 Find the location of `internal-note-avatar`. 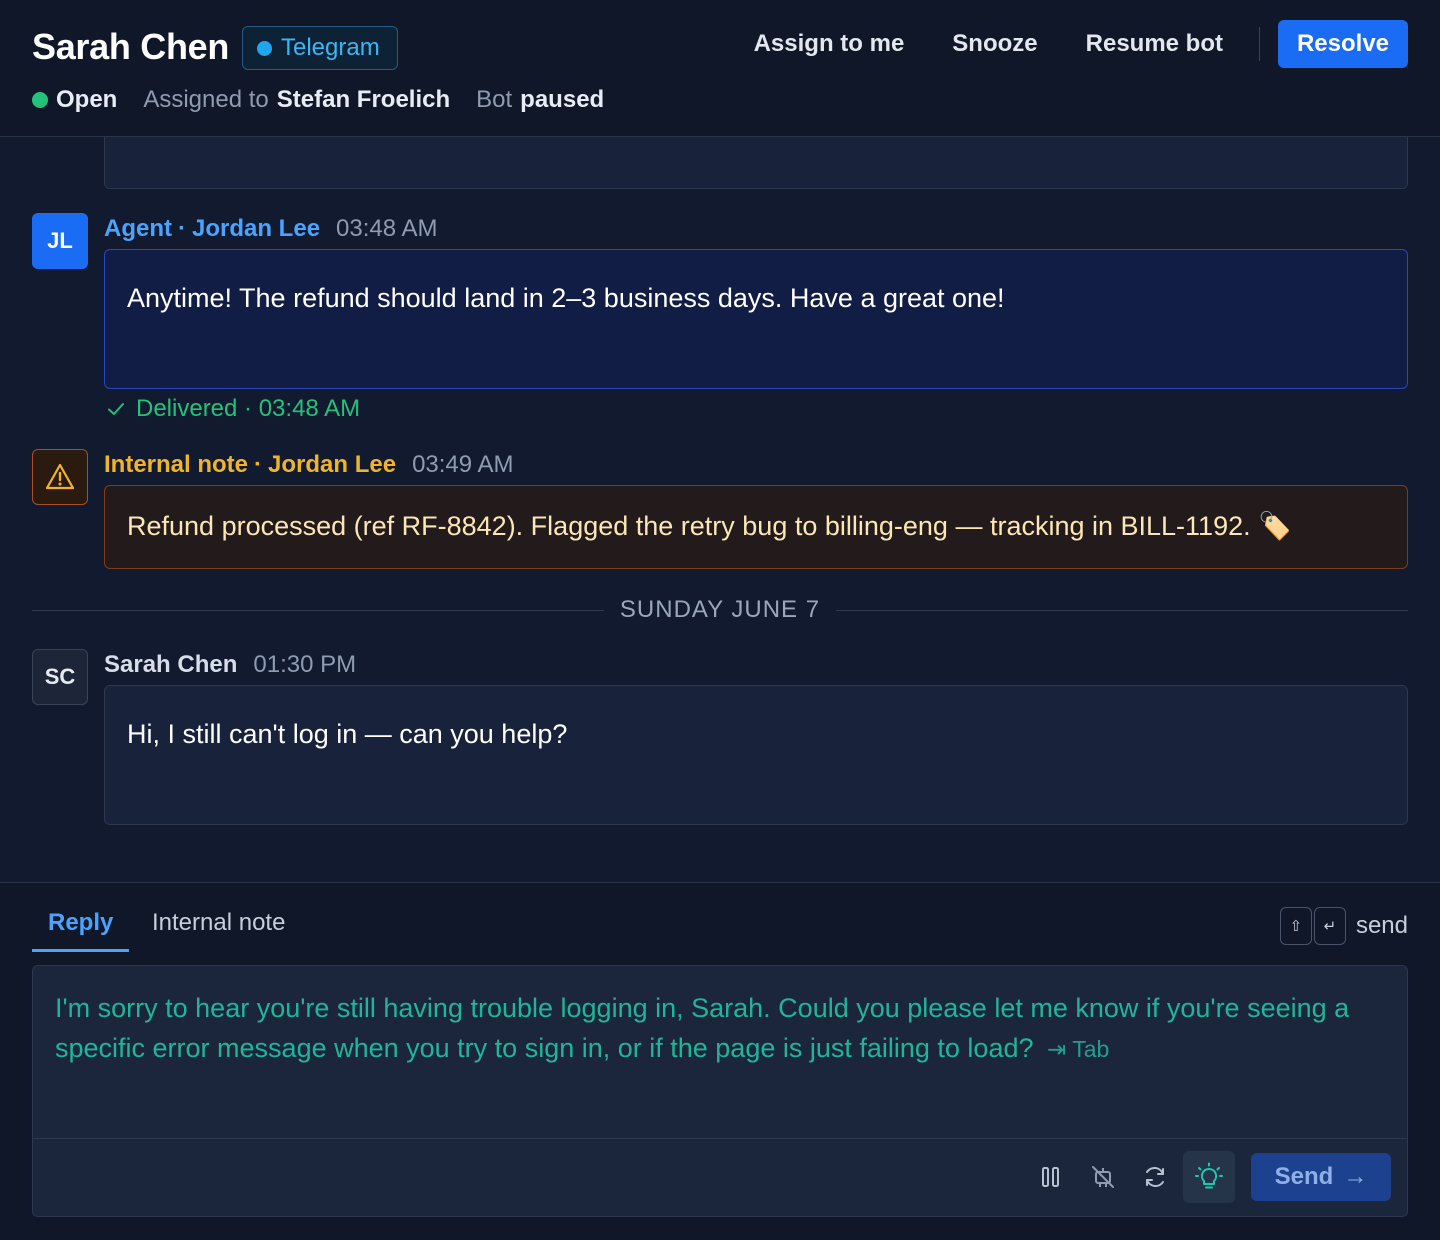

internal-note-avatar is located at coordinates (60, 477).